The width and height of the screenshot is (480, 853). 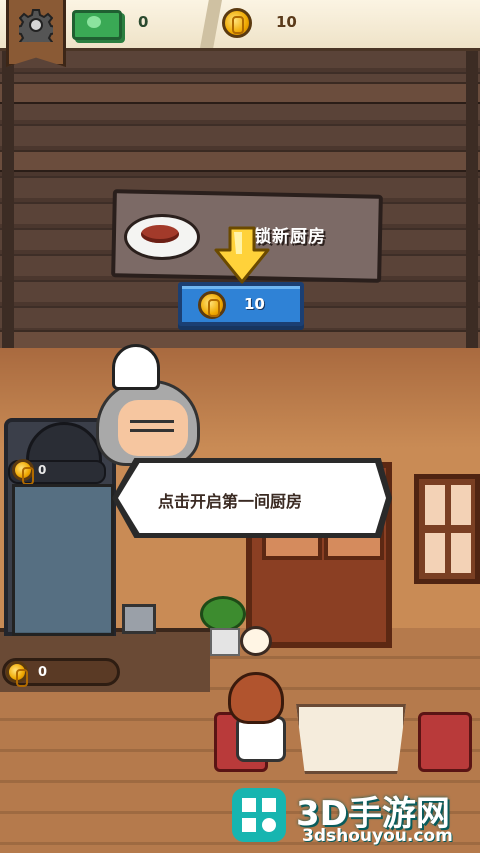 What do you see at coordinates (286, 22) in the screenshot?
I see `gold-value: 10` at bounding box center [286, 22].